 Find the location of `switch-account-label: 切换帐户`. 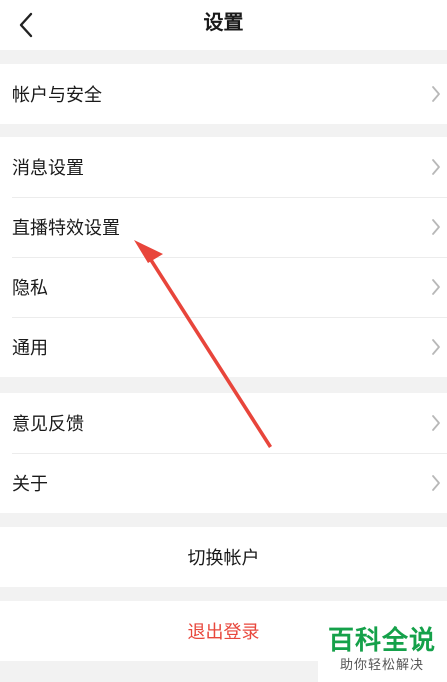

switch-account-label: 切换帐户 is located at coordinates (223, 558).